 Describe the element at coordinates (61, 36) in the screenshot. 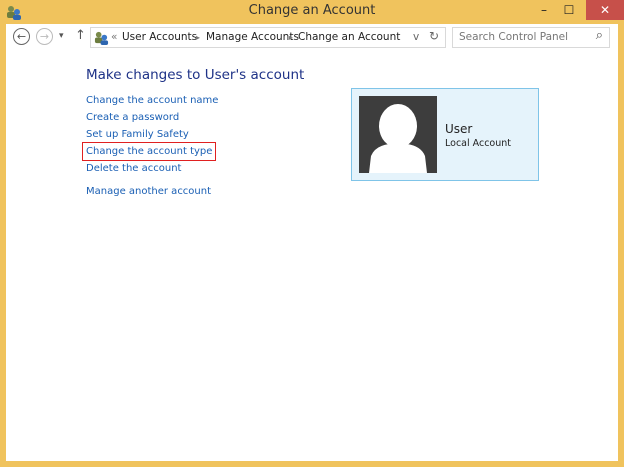

I see `recent-locations-dropdown: ▾` at that location.